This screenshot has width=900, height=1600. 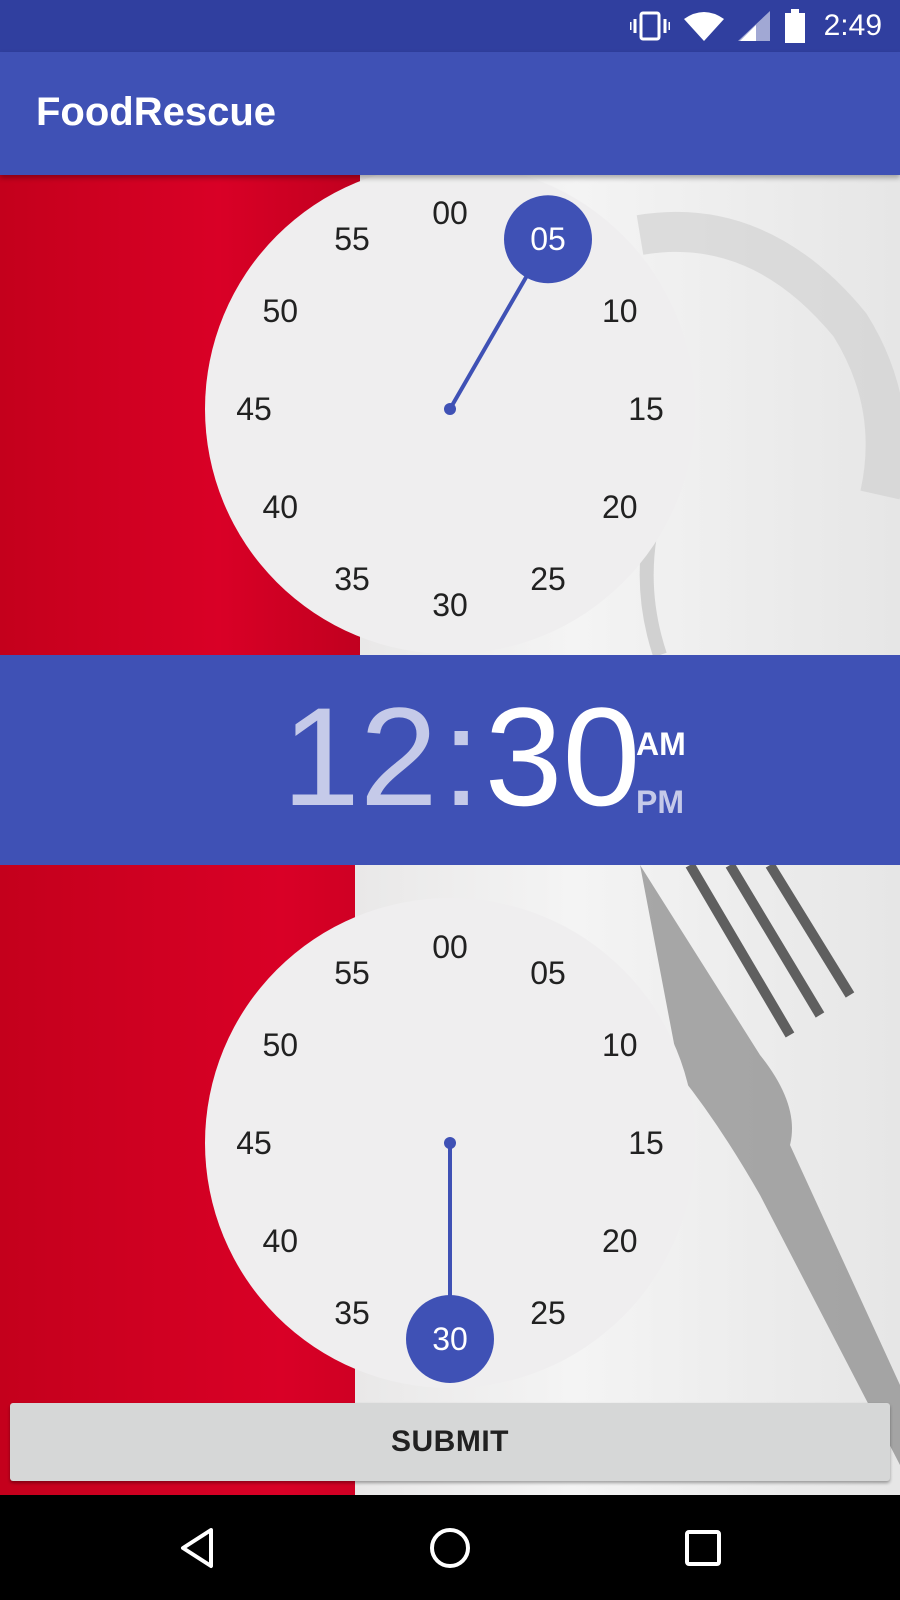 I want to click on navigation-bar, so click(x=450, y=1547).